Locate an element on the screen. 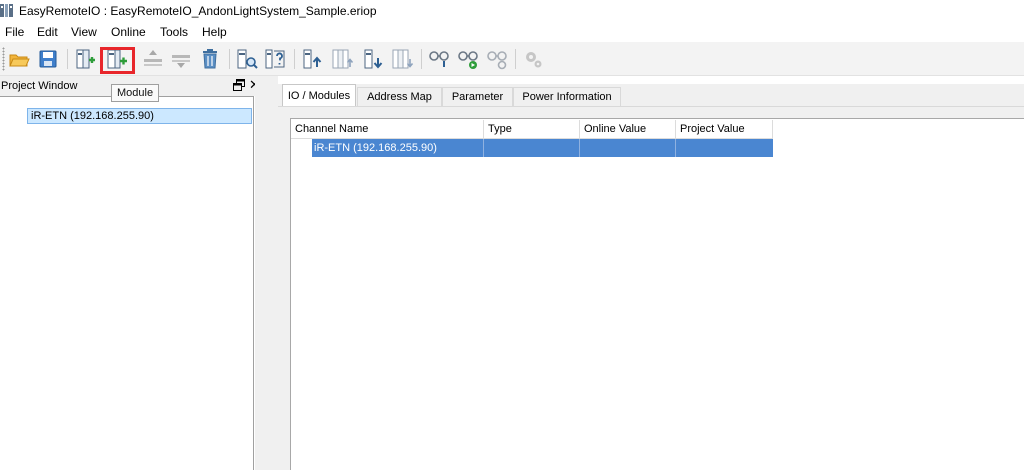 This screenshot has height=470, width=1024. disconnect-icon is located at coordinates (497, 60).